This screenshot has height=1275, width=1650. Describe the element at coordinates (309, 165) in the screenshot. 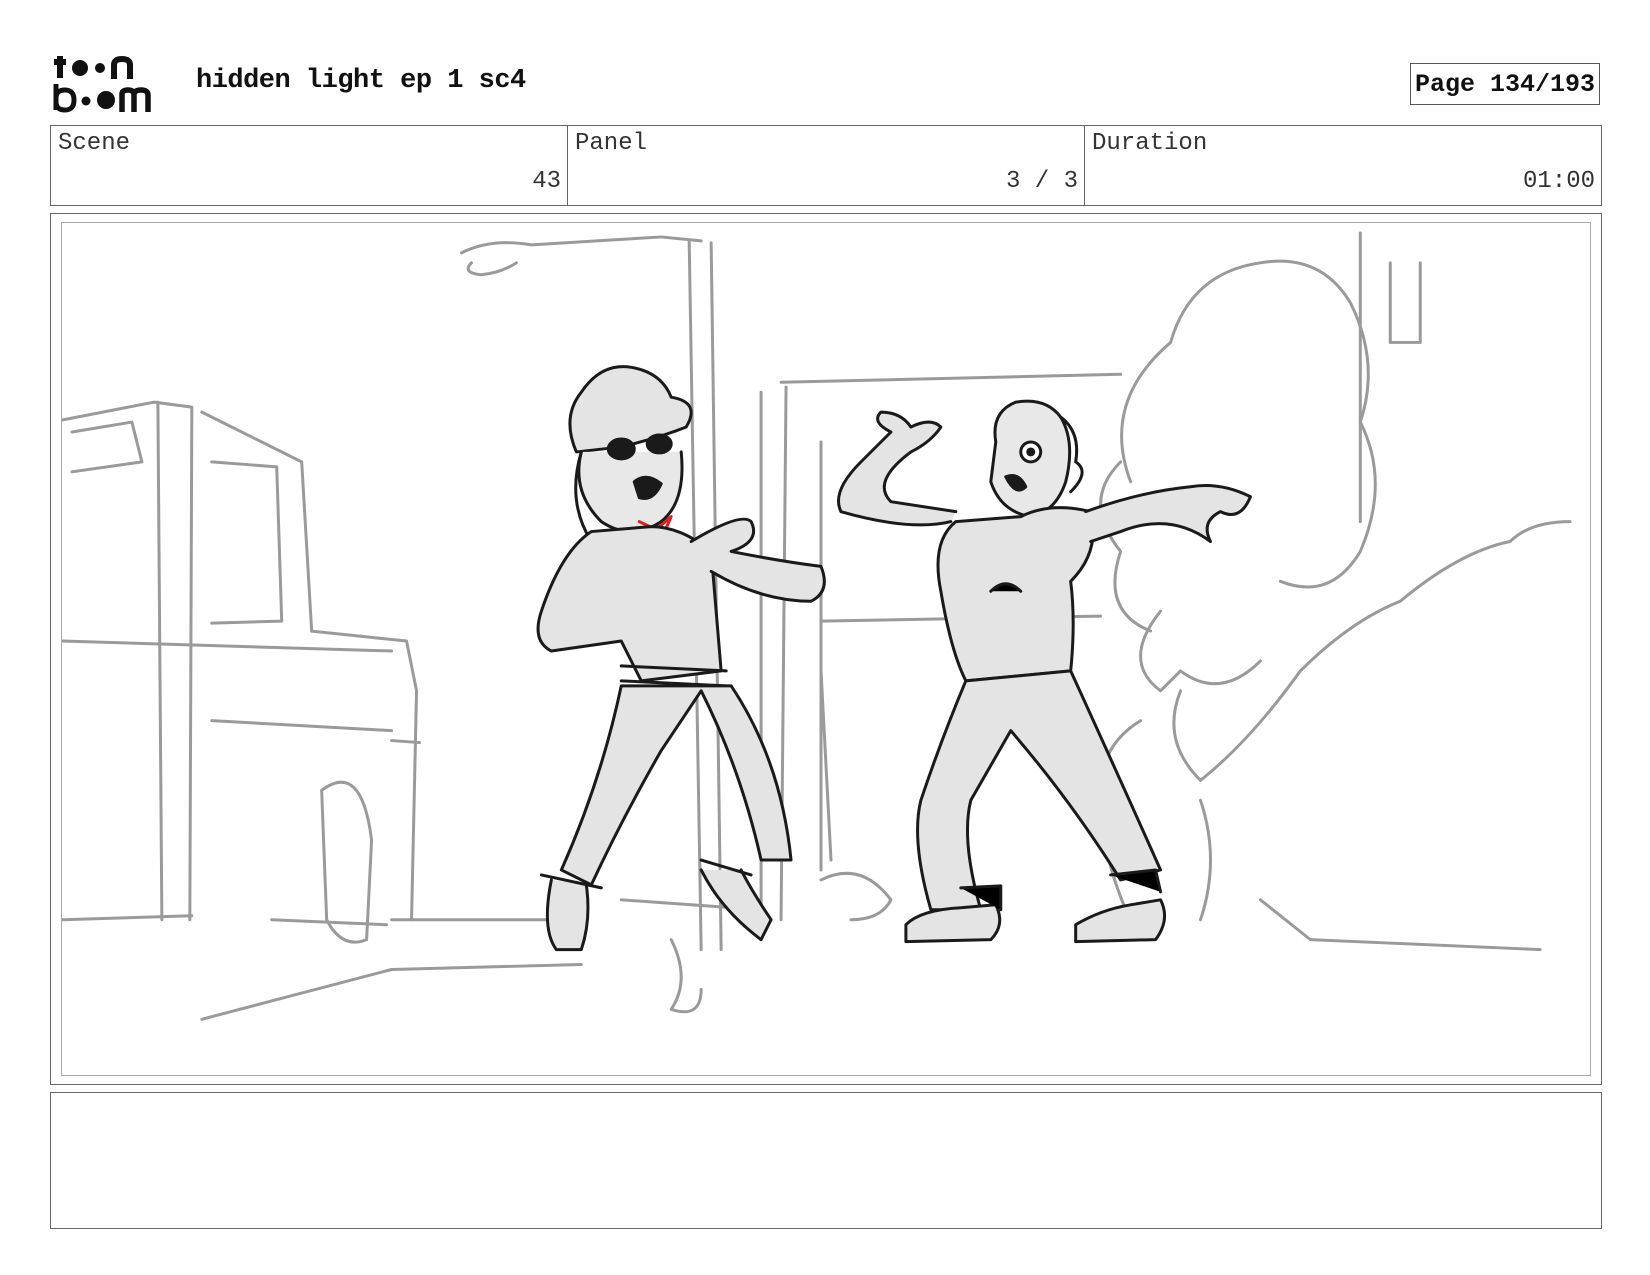

I see `scene-cell: Scene 43` at that location.